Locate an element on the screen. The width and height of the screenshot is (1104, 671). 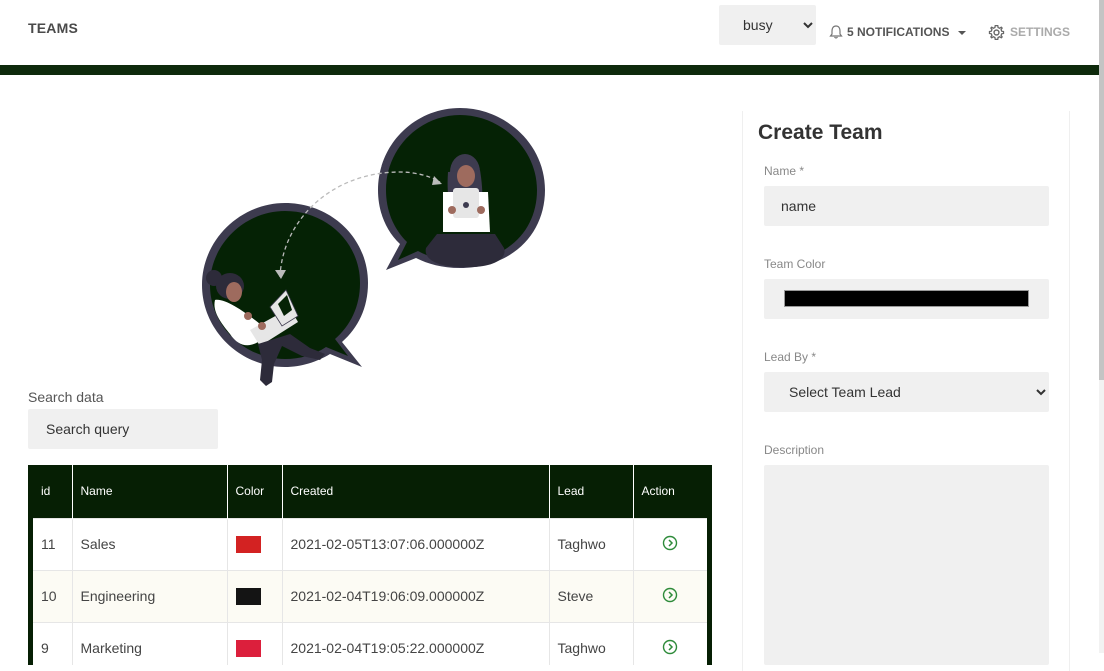
cell-created: 2021-02-04T19:06:09.000000Z is located at coordinates (415, 595).